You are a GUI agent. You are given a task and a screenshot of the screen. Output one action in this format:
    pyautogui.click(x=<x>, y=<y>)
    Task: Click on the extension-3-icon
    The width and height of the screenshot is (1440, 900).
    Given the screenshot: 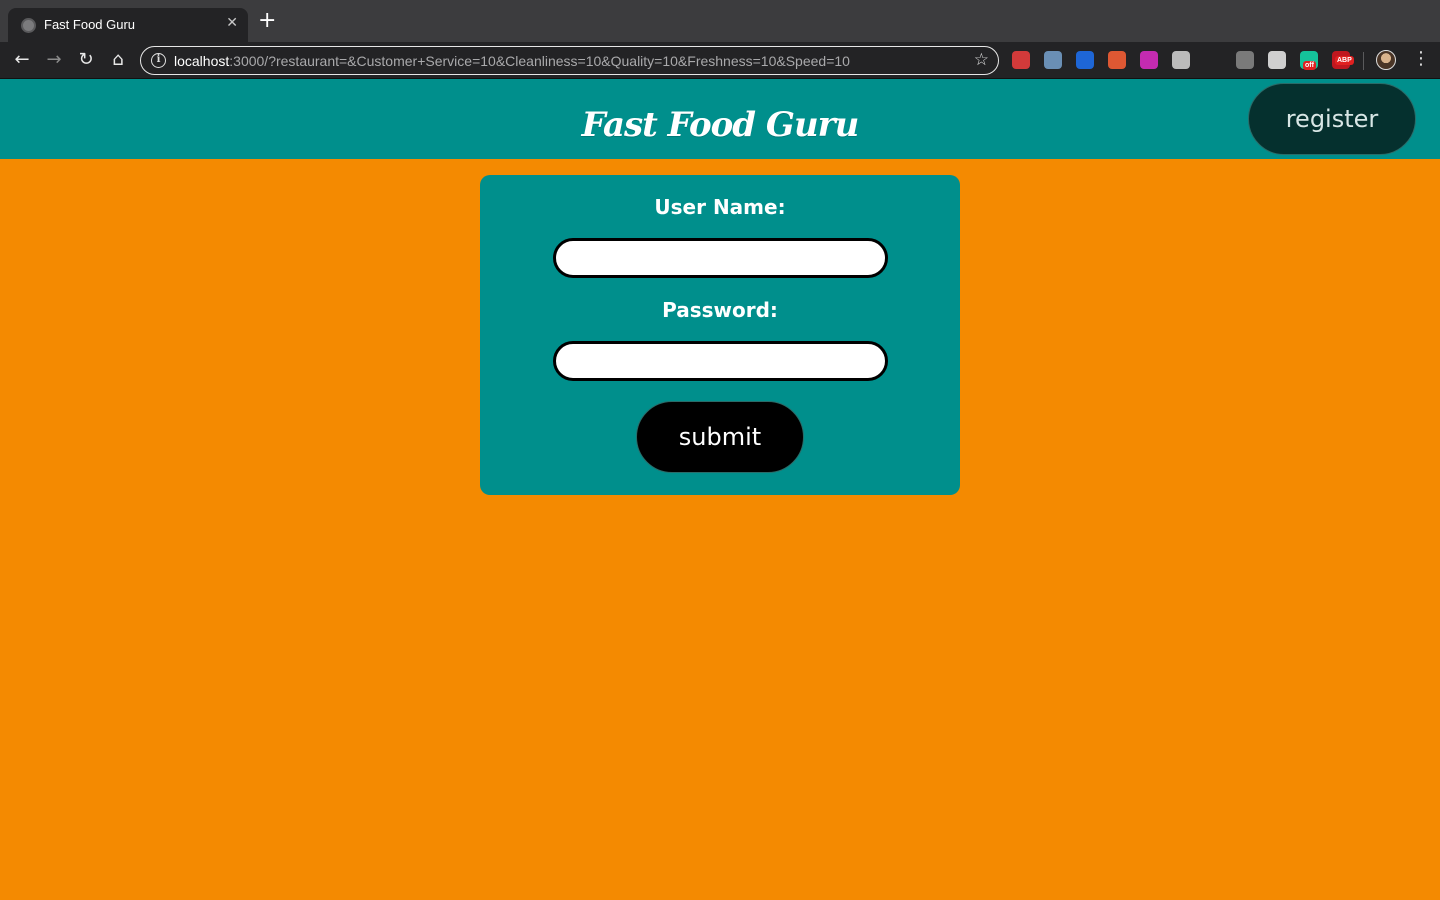 What is the action you would take?
    pyautogui.click(x=1085, y=60)
    